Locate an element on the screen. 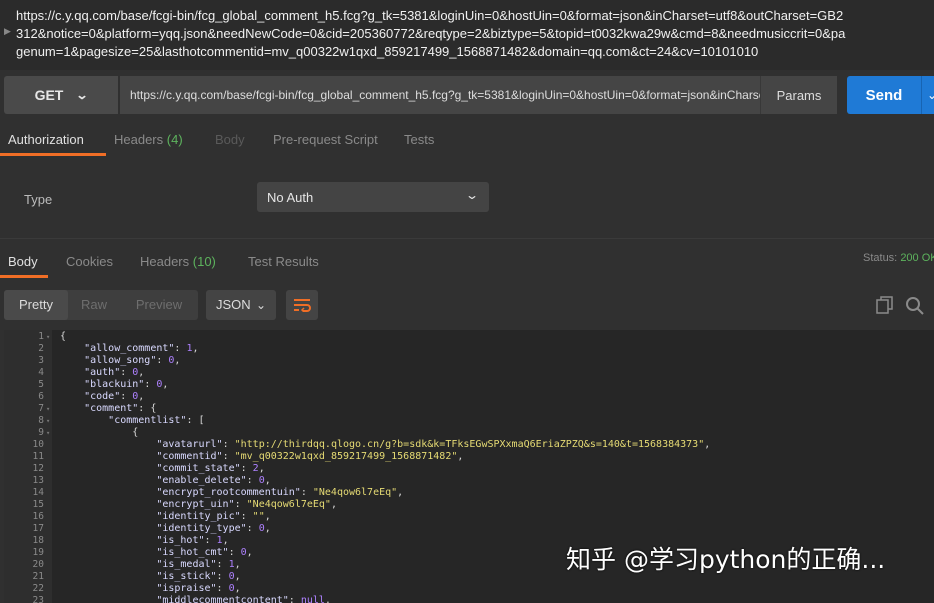 The image size is (934, 603). tab-authorization: Authorization is located at coordinates (53, 140).